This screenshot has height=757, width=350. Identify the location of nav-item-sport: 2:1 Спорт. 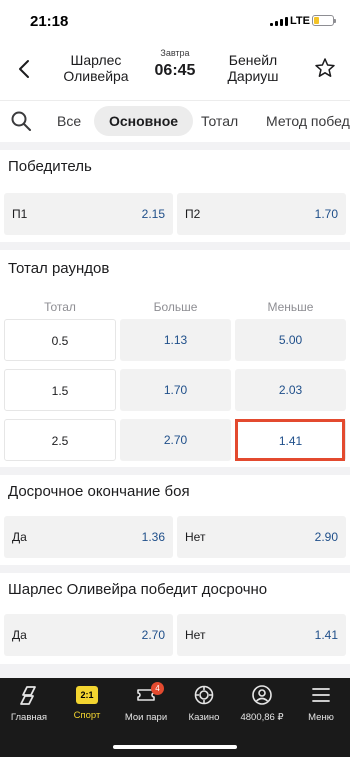
(87, 702).